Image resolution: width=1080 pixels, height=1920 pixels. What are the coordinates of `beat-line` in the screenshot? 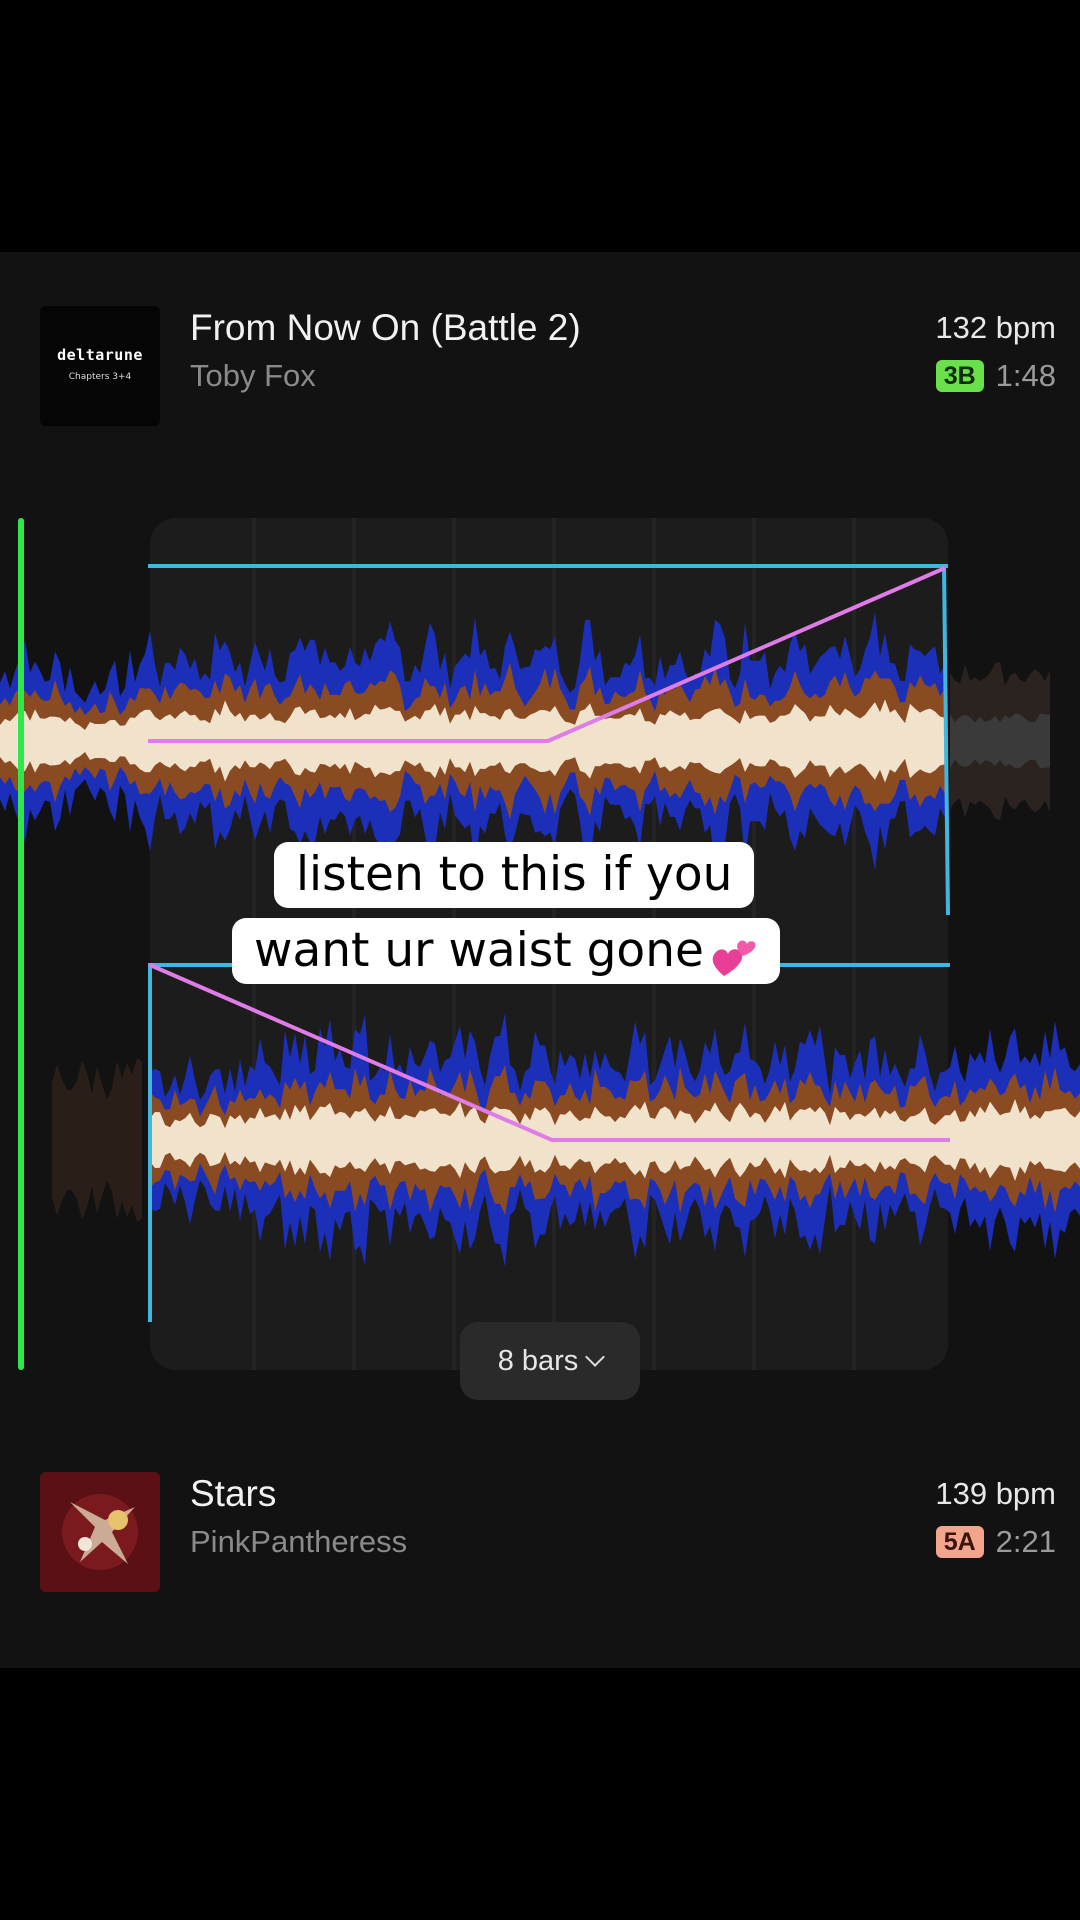 It's located at (854, 944).